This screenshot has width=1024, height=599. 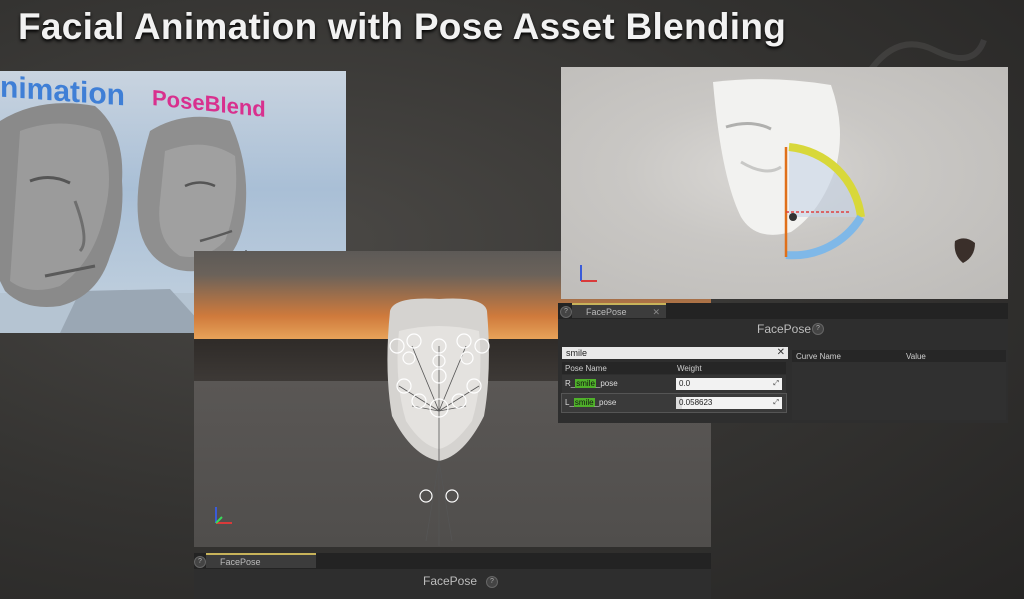 I want to click on close-icon: ✕, so click(x=656, y=312).